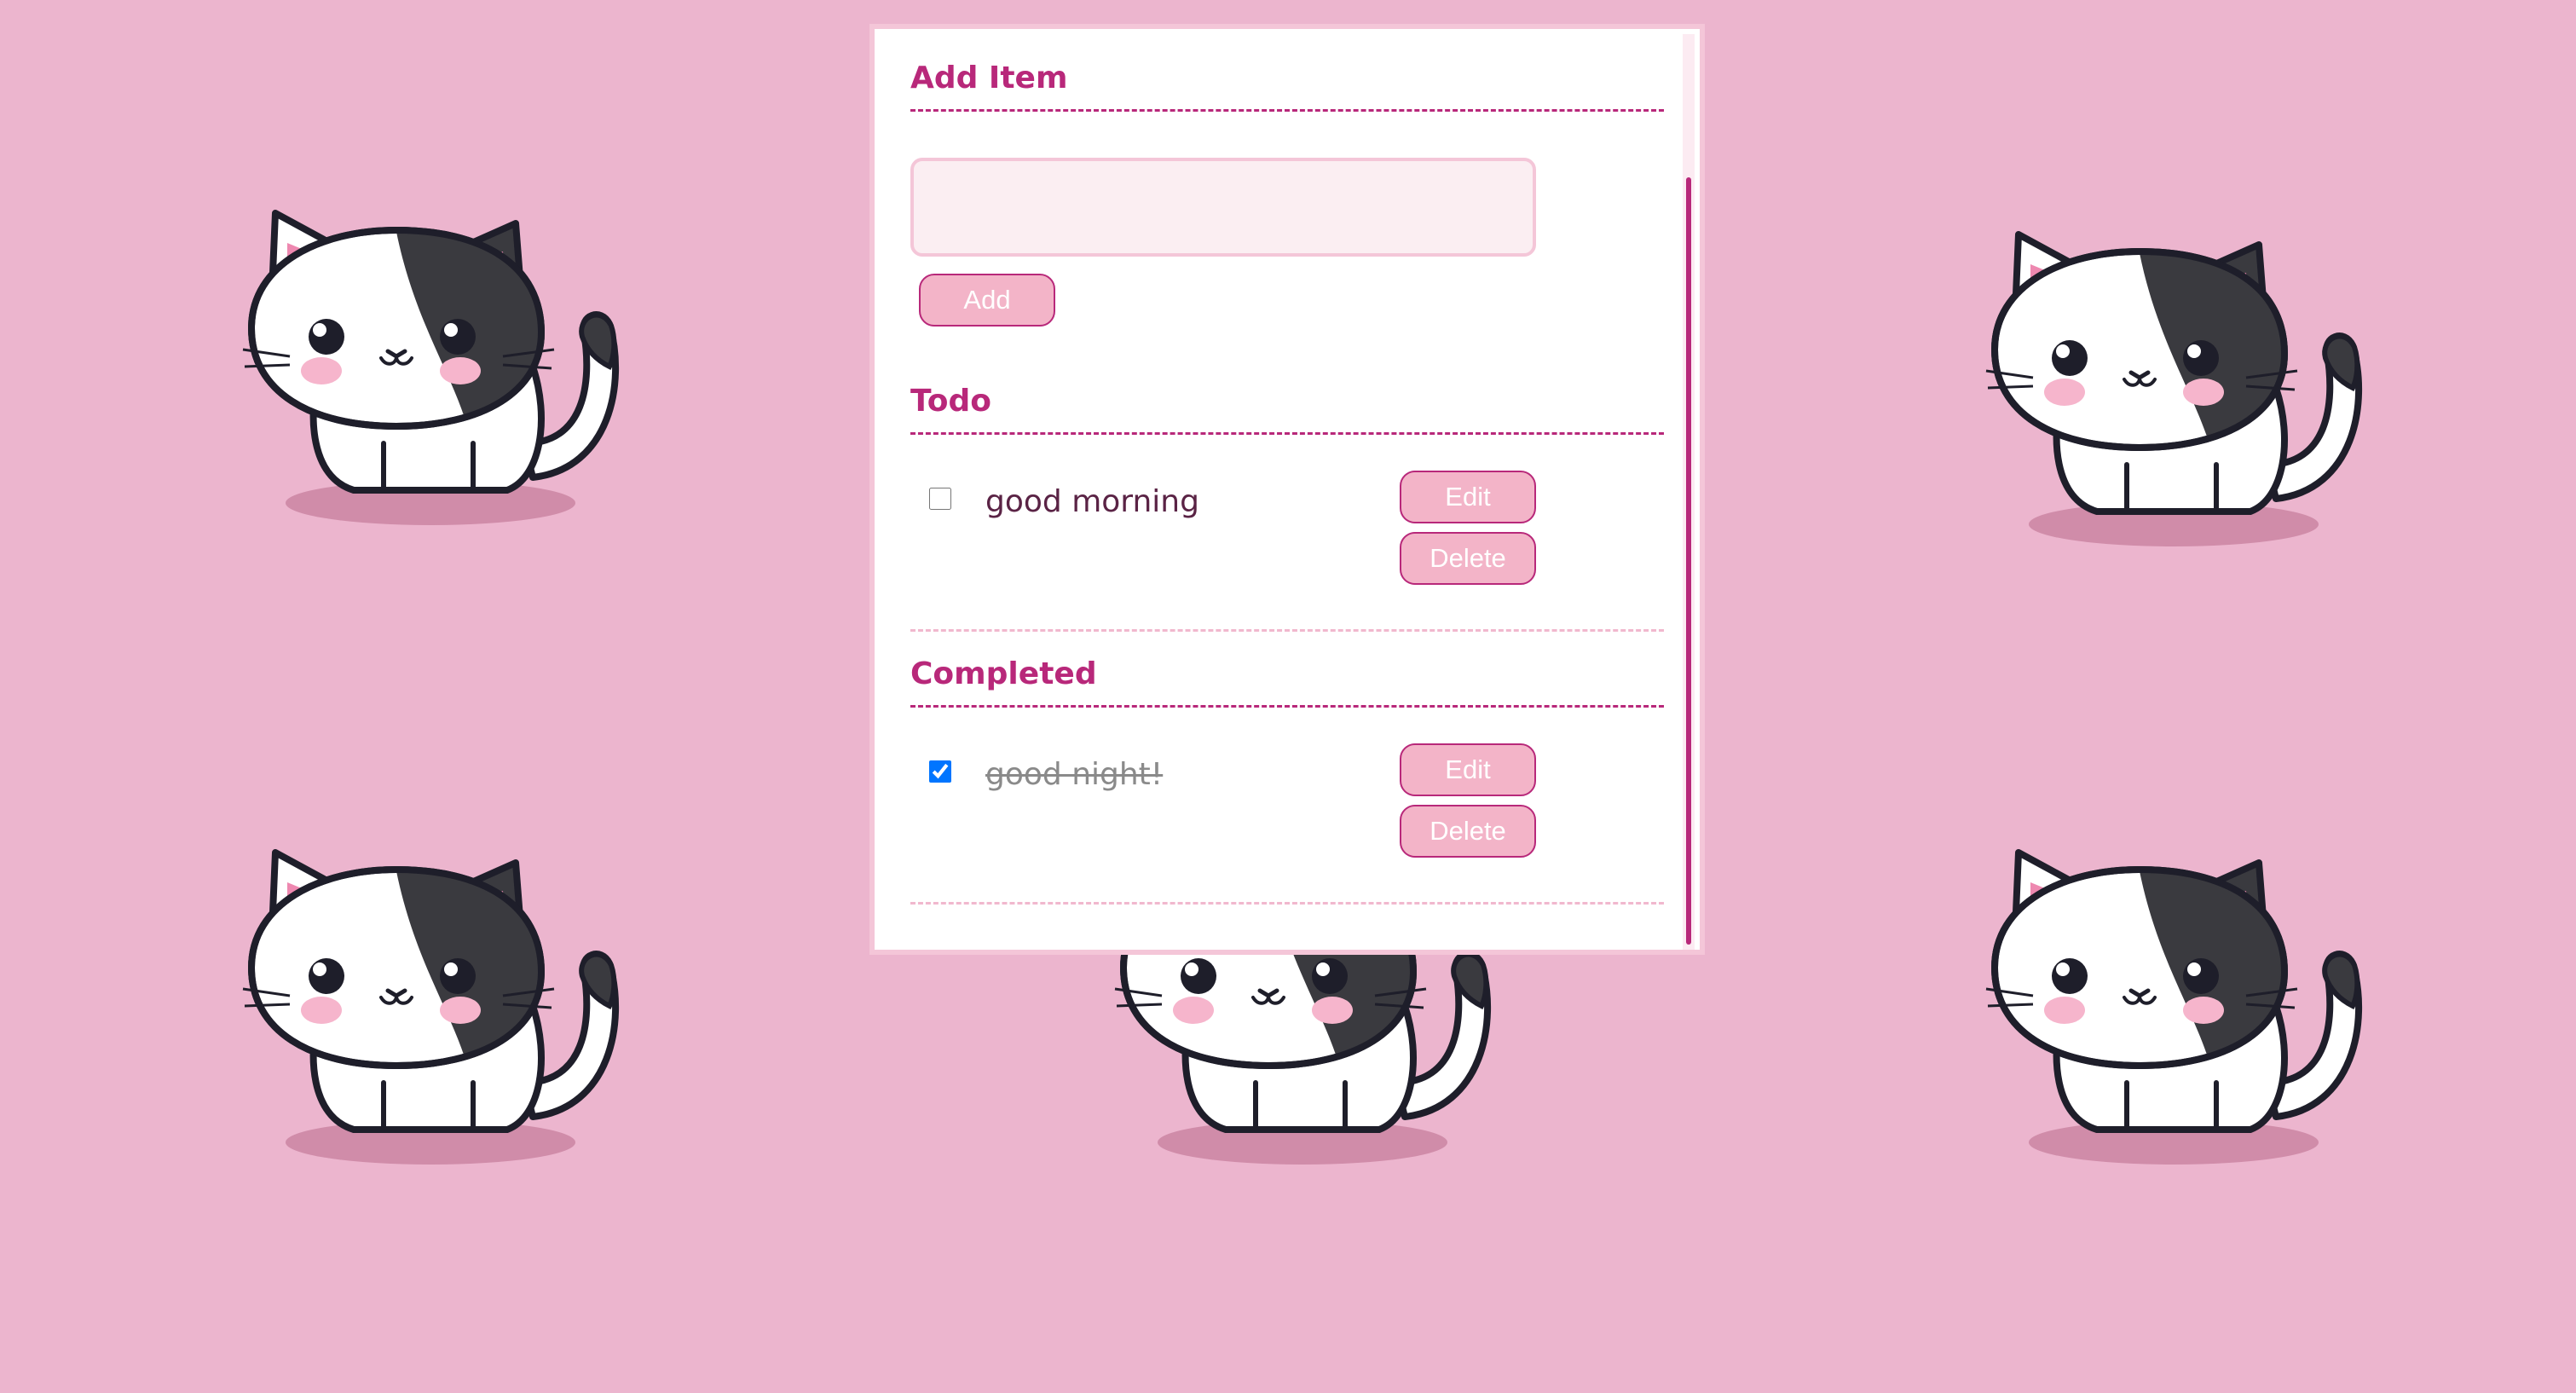 The image size is (2576, 1393). I want to click on todo-item: good morning Edit Delete, so click(1287, 534).